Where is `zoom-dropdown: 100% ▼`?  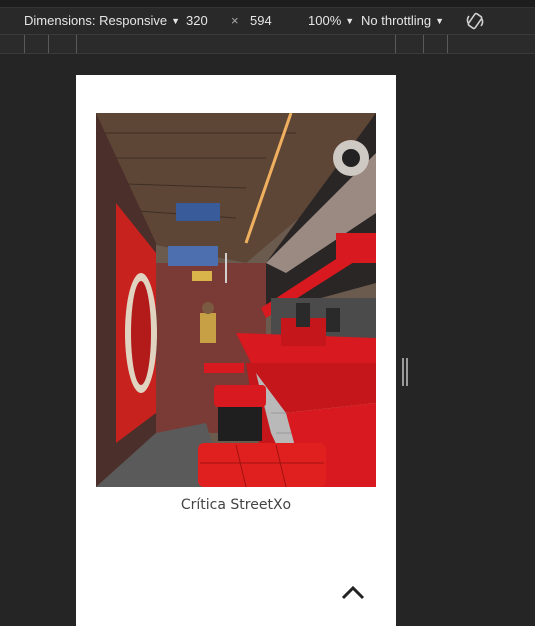
zoom-dropdown: 100% ▼ is located at coordinates (331, 20).